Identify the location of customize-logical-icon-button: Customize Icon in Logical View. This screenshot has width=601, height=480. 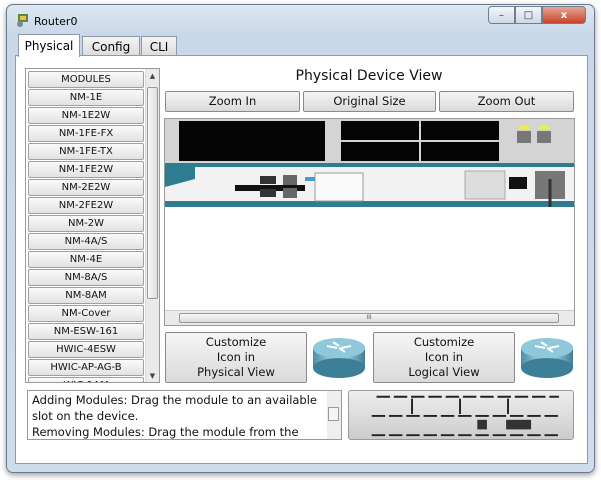
(444, 357).